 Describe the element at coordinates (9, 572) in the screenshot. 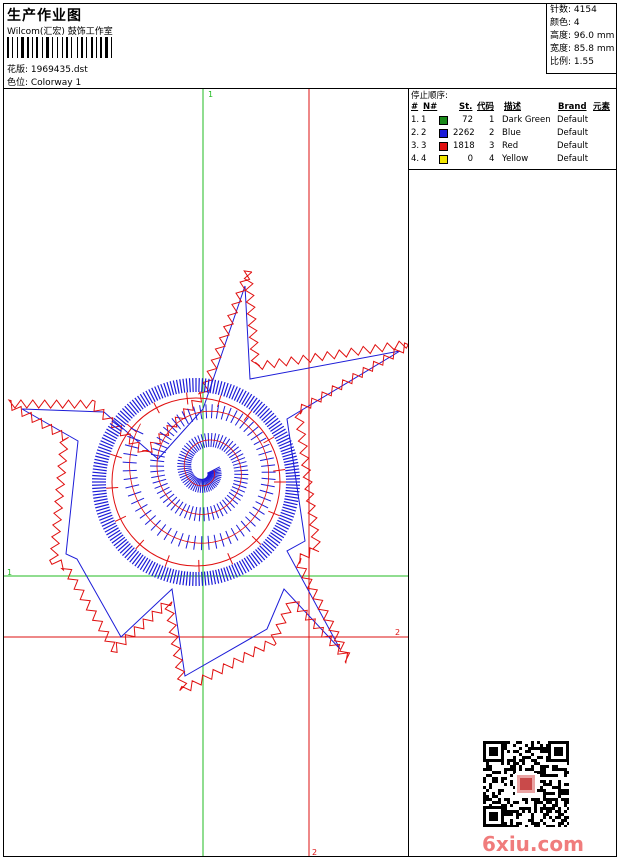

I see `green-guide-label-left: 1` at that location.